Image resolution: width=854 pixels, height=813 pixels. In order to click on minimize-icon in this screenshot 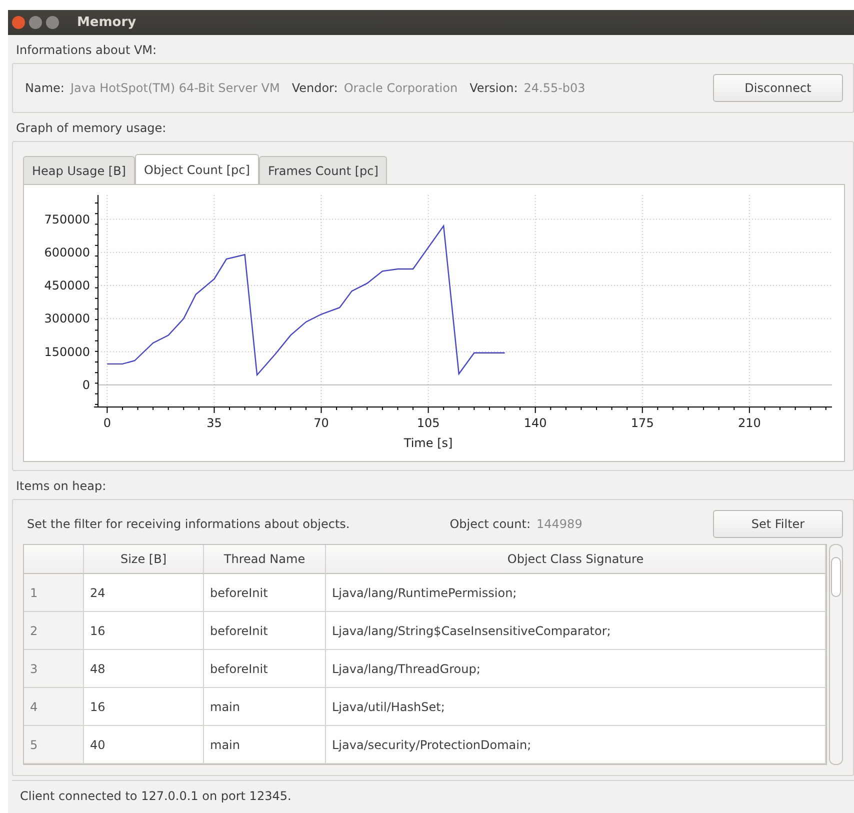, I will do `click(35, 22)`.